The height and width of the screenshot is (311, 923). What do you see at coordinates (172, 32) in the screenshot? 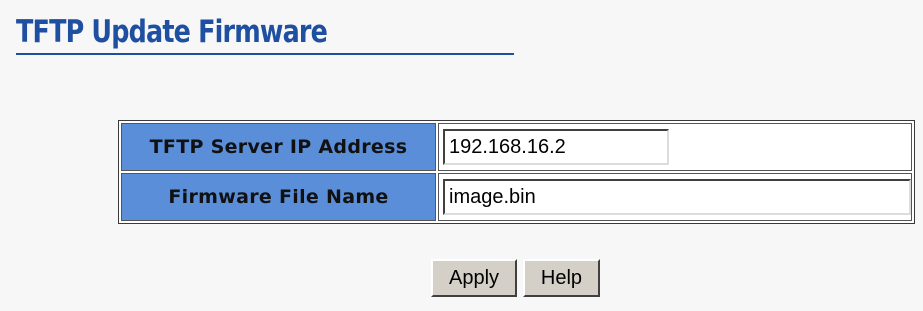
I see `page-title: TFTP Update Firmware` at bounding box center [172, 32].